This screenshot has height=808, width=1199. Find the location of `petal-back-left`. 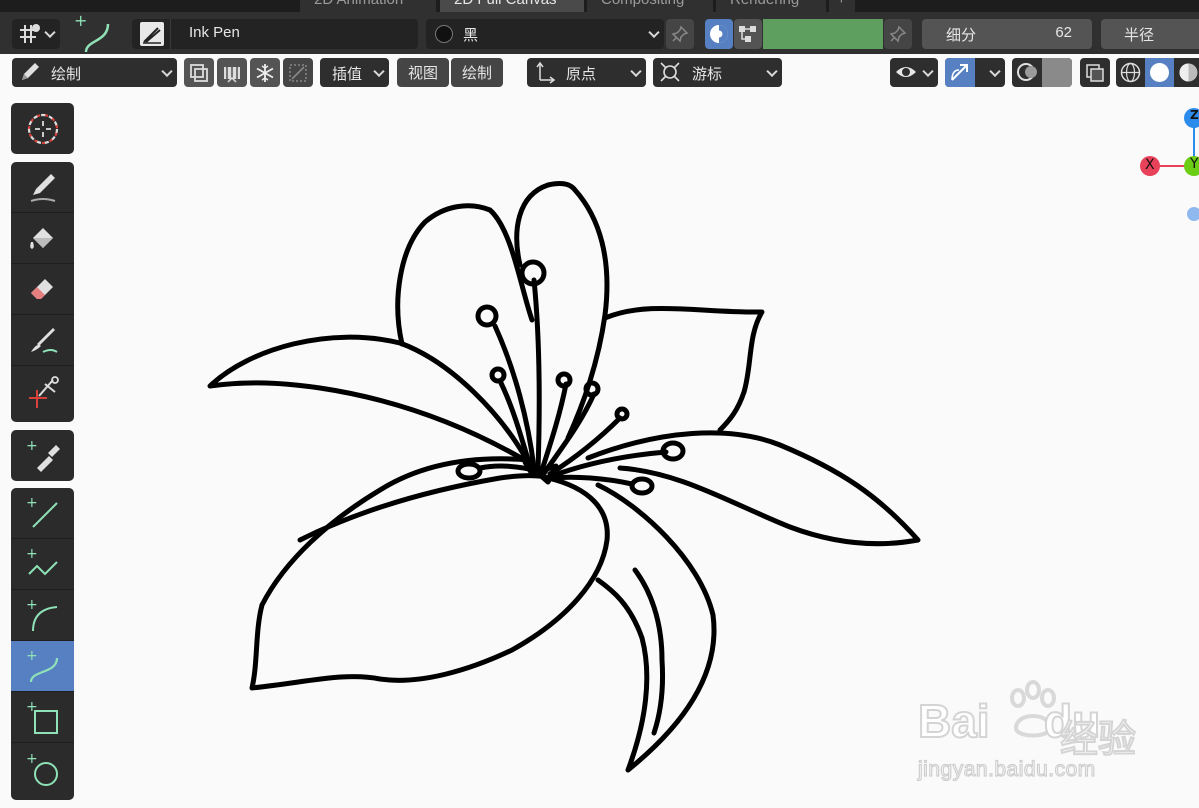

petal-back-left is located at coordinates (465, 275).